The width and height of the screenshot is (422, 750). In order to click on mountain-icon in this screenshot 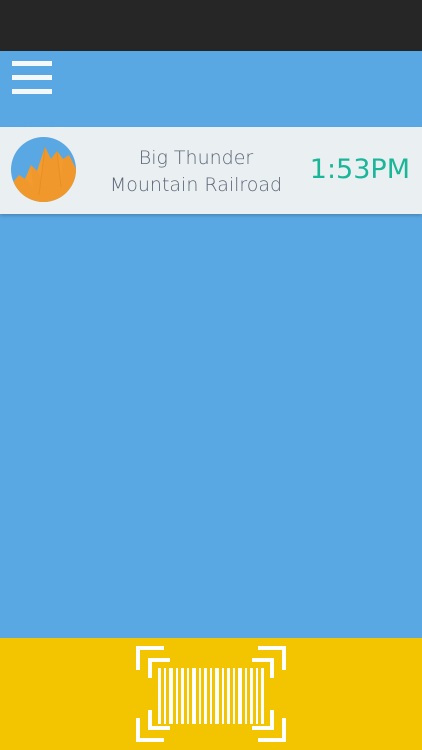, I will do `click(43, 169)`.